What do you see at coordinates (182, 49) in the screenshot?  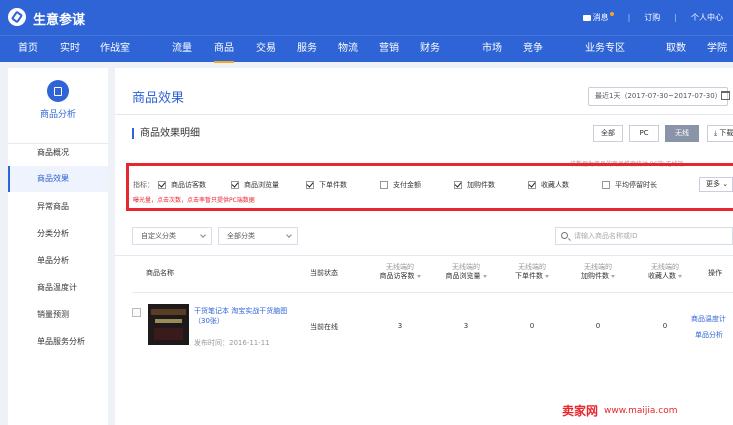 I see `nav-traffic: 流量` at bounding box center [182, 49].